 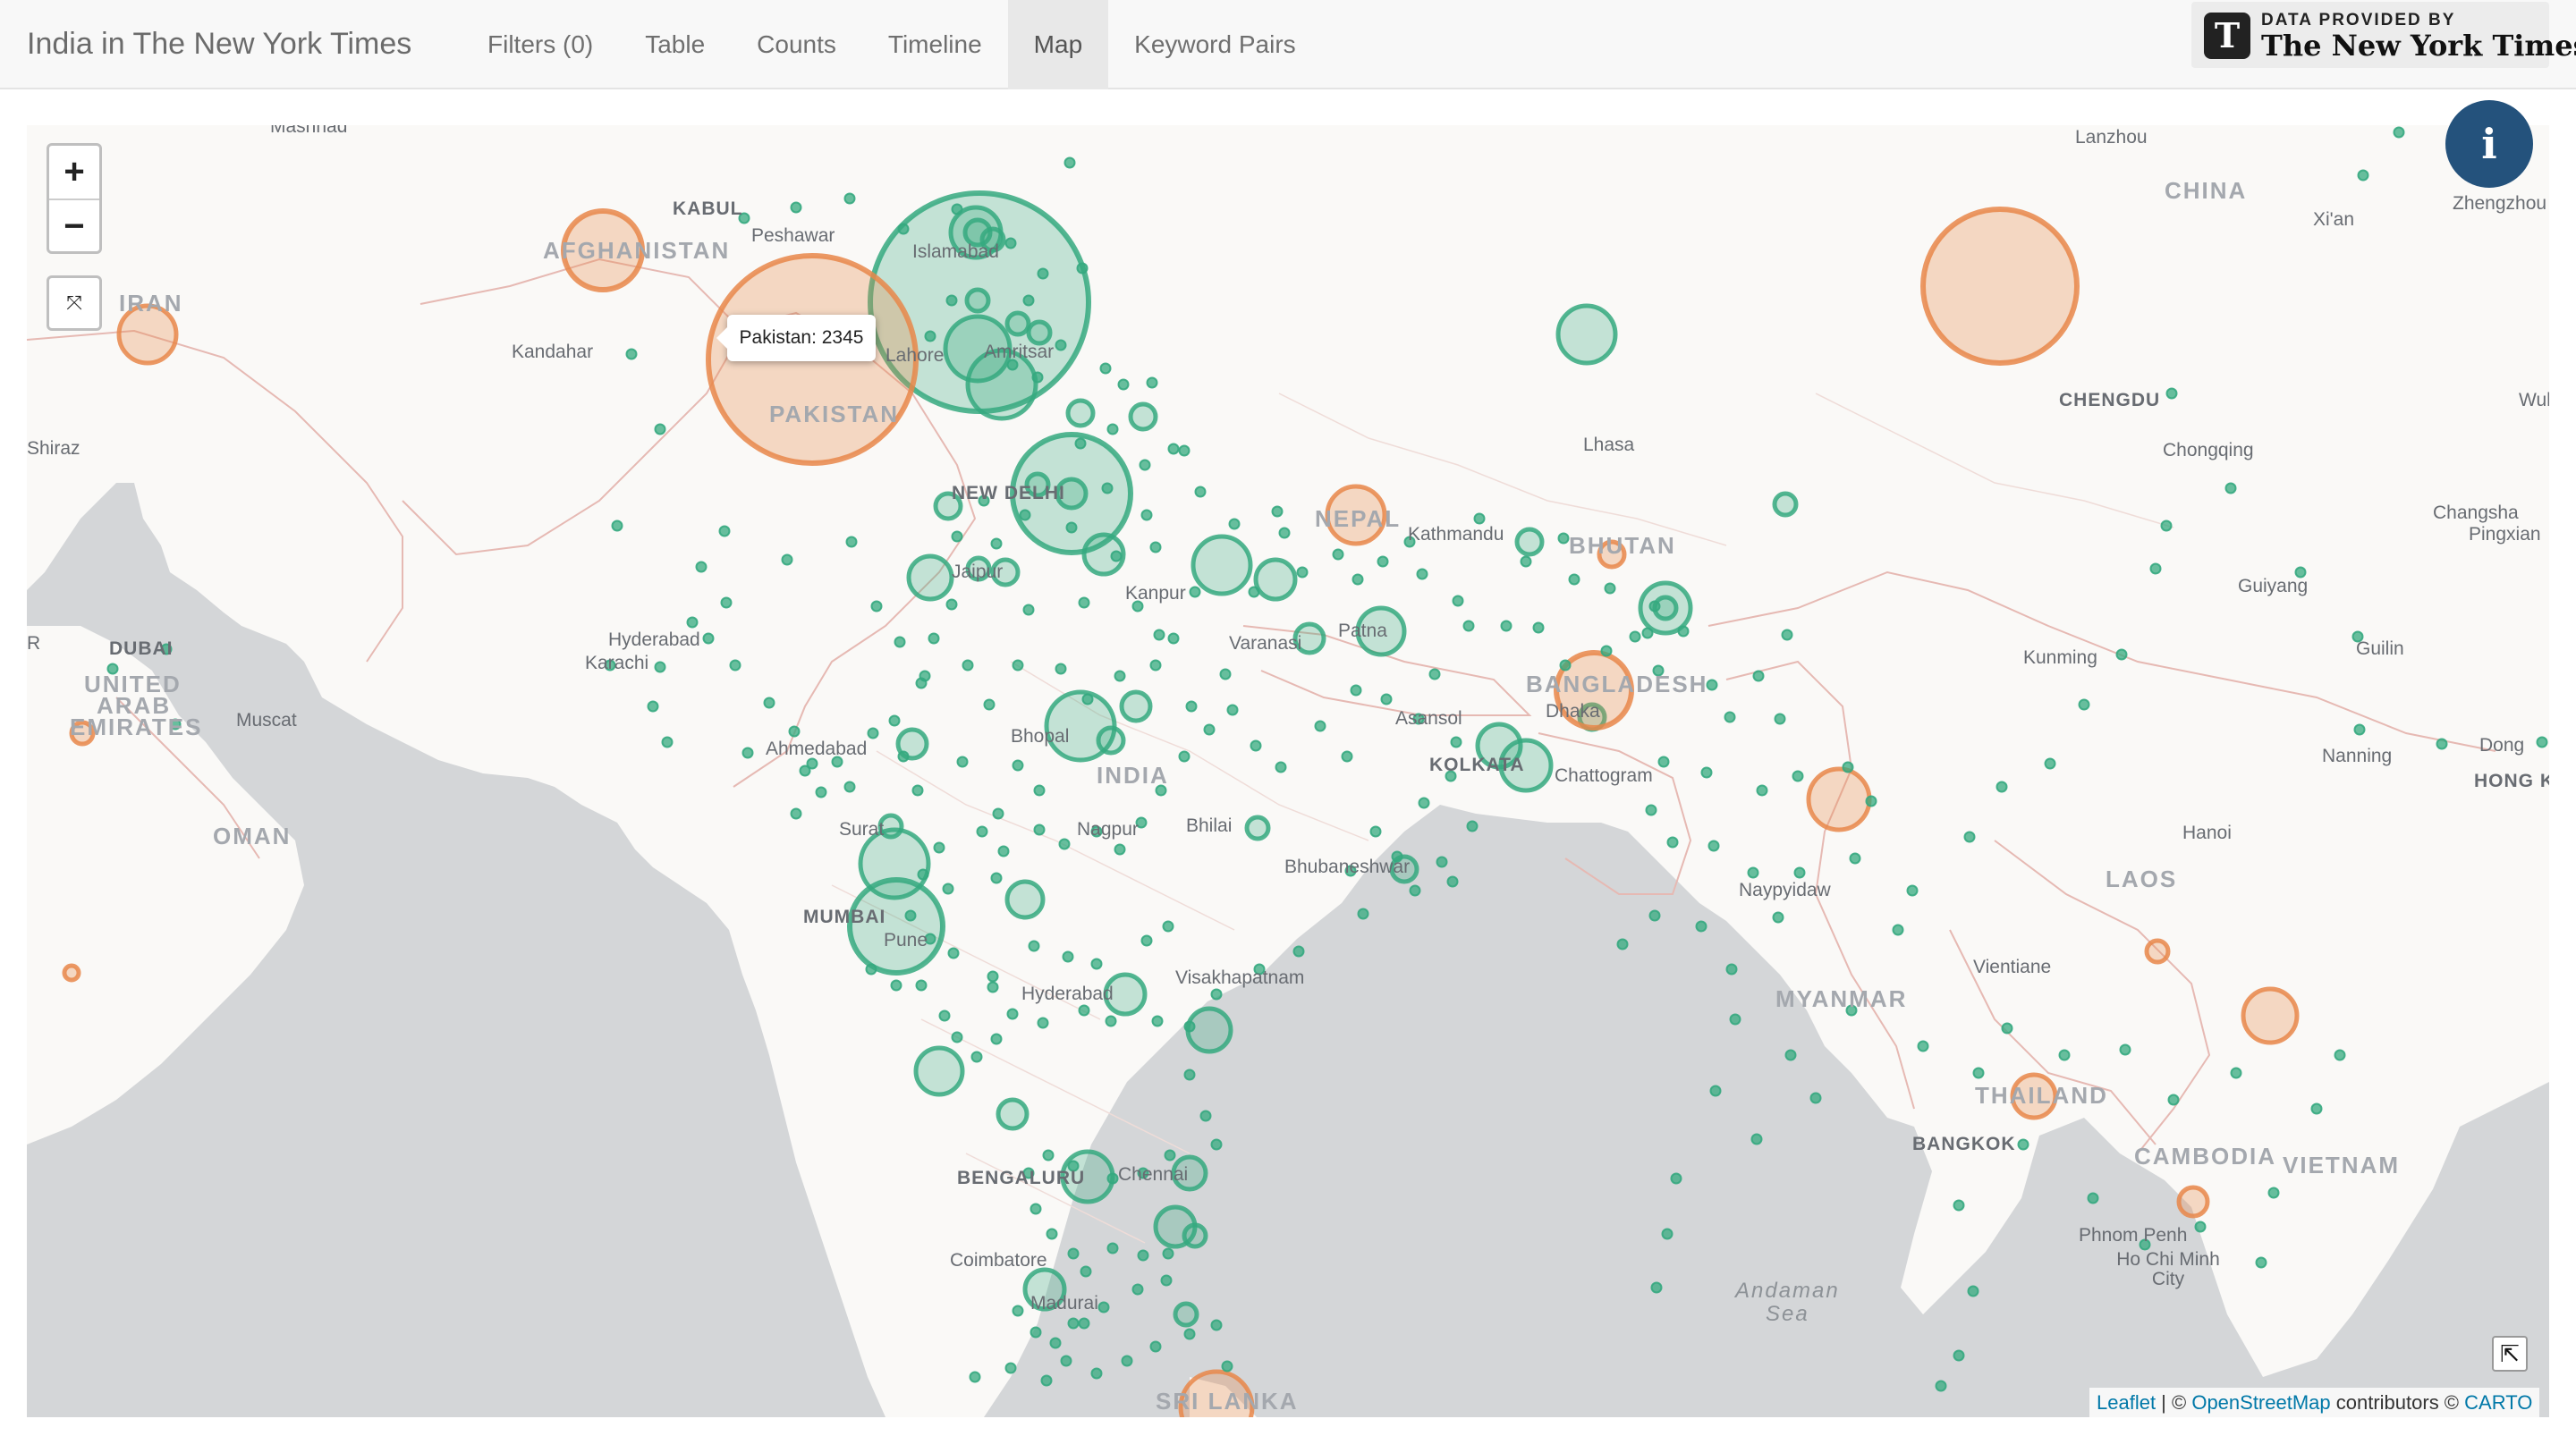 What do you see at coordinates (1058, 44) in the screenshot?
I see `tab-map: Map` at bounding box center [1058, 44].